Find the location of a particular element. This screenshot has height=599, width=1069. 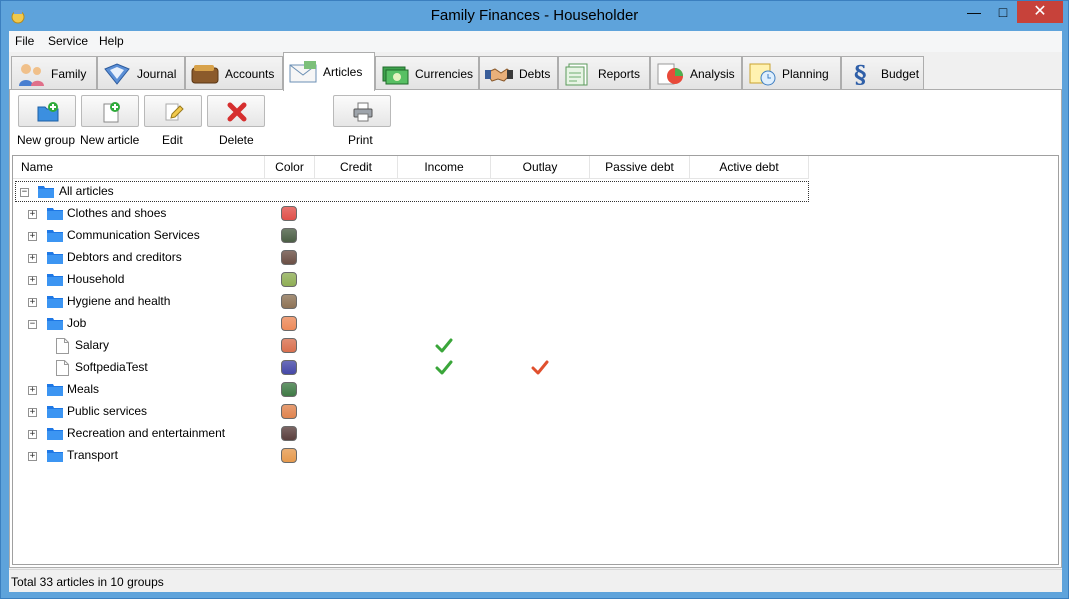

tab-planning: Planning is located at coordinates (791, 73).